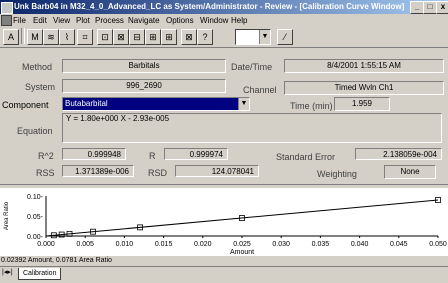  What do you see at coordinates (137, 37) in the screenshot?
I see `tool-view3-icon: ⊟` at bounding box center [137, 37].